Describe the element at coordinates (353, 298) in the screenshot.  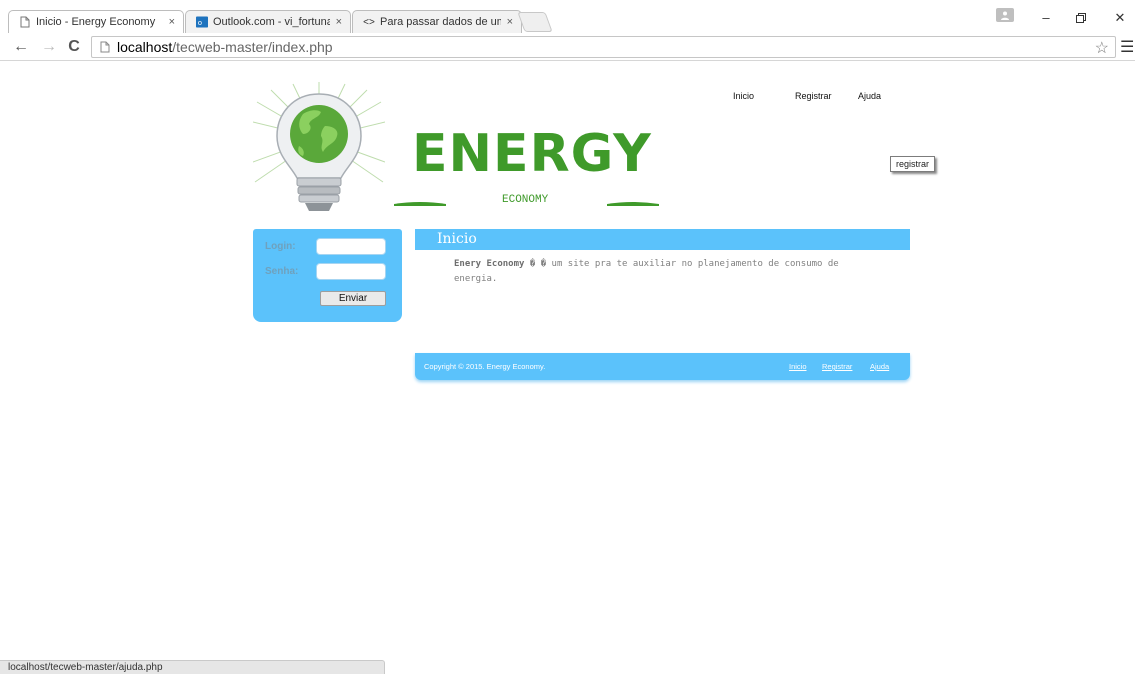
I see `enviar-button: Enviar` at that location.